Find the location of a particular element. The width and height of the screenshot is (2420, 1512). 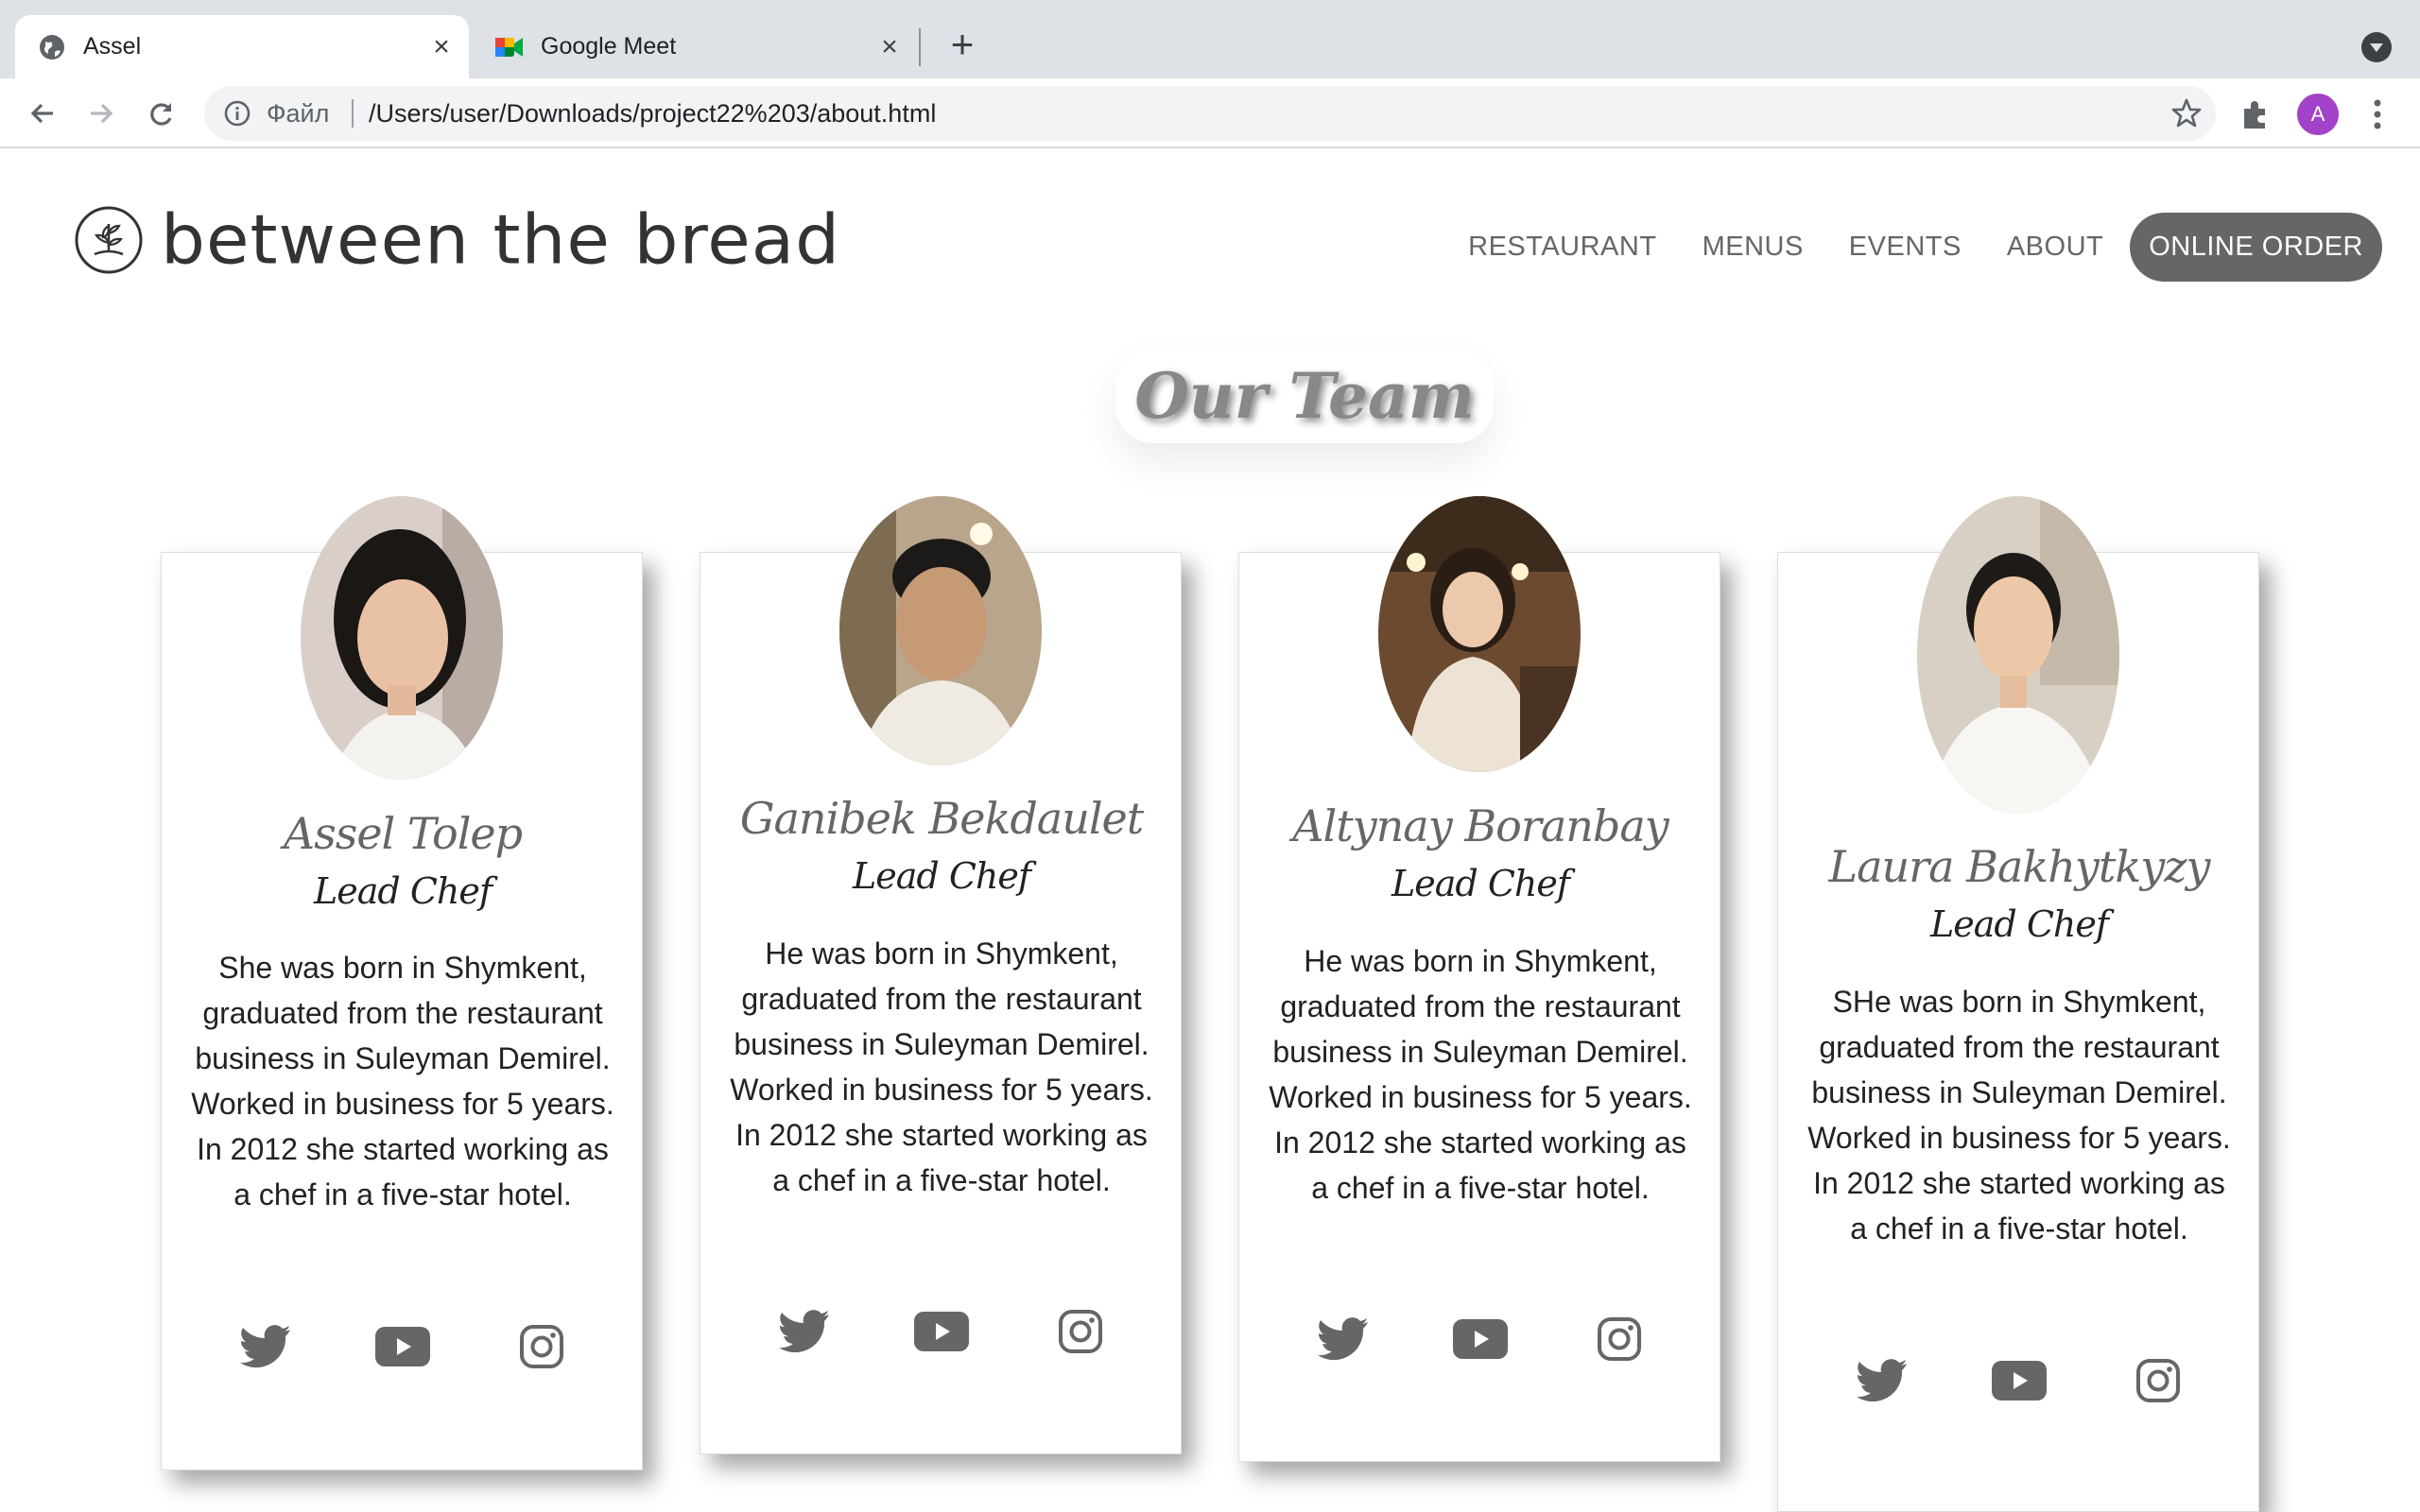

tab-google-meet: Google Meet × is located at coordinates (695, 46).